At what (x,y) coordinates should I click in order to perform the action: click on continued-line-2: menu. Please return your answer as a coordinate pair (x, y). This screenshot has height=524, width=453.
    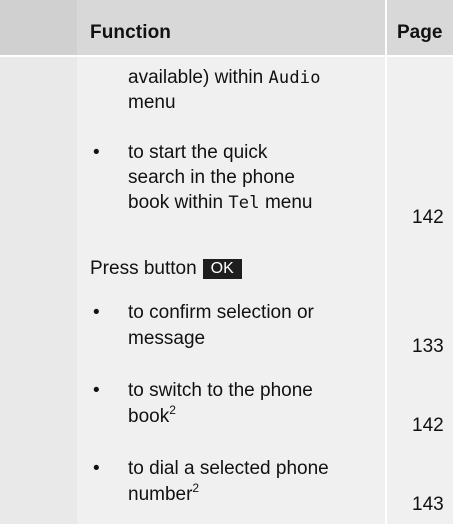
    Looking at the image, I should click on (152, 102).